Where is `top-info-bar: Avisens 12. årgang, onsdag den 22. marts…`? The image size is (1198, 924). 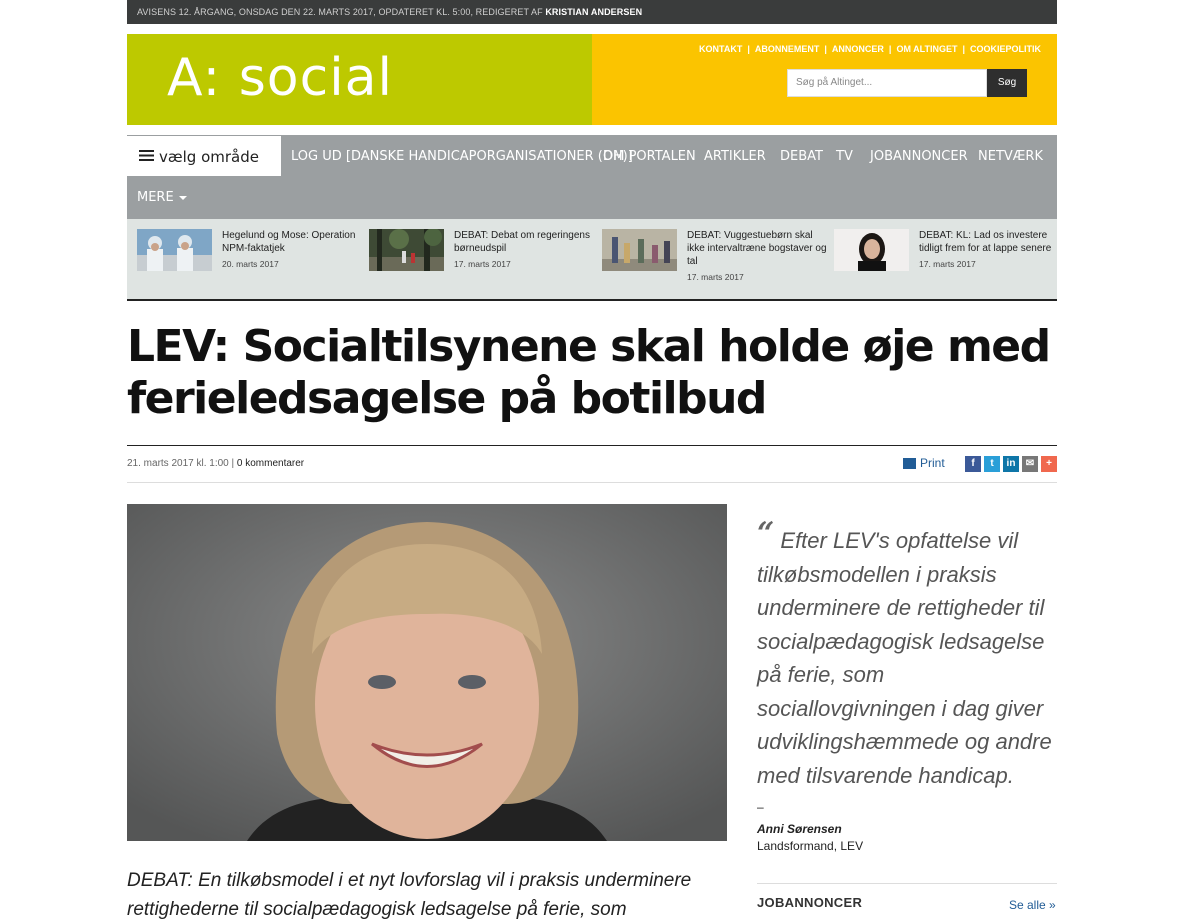
top-info-bar: Avisens 12. årgang, onsdag den 22. marts… is located at coordinates (592, 12).